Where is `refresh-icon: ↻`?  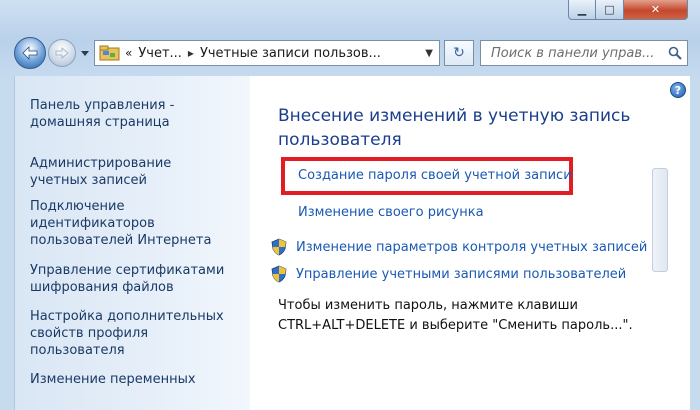
refresh-icon: ↻ is located at coordinates (459, 53).